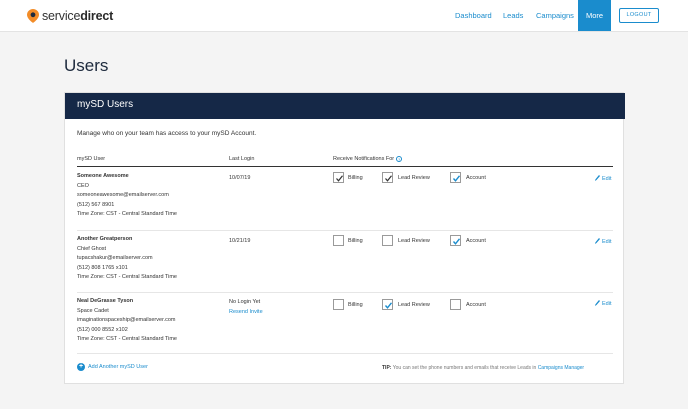  I want to click on user-role: Chief Ghost, so click(92, 248).